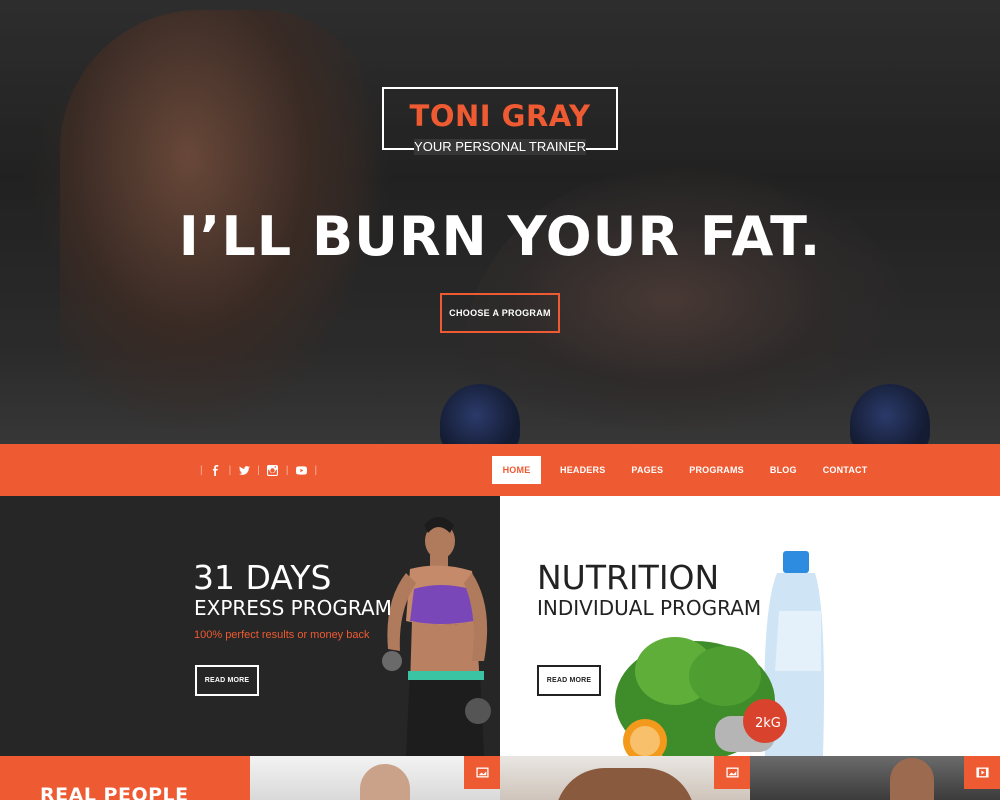  Describe the element at coordinates (982, 772) in the screenshot. I see `video-icon` at that location.